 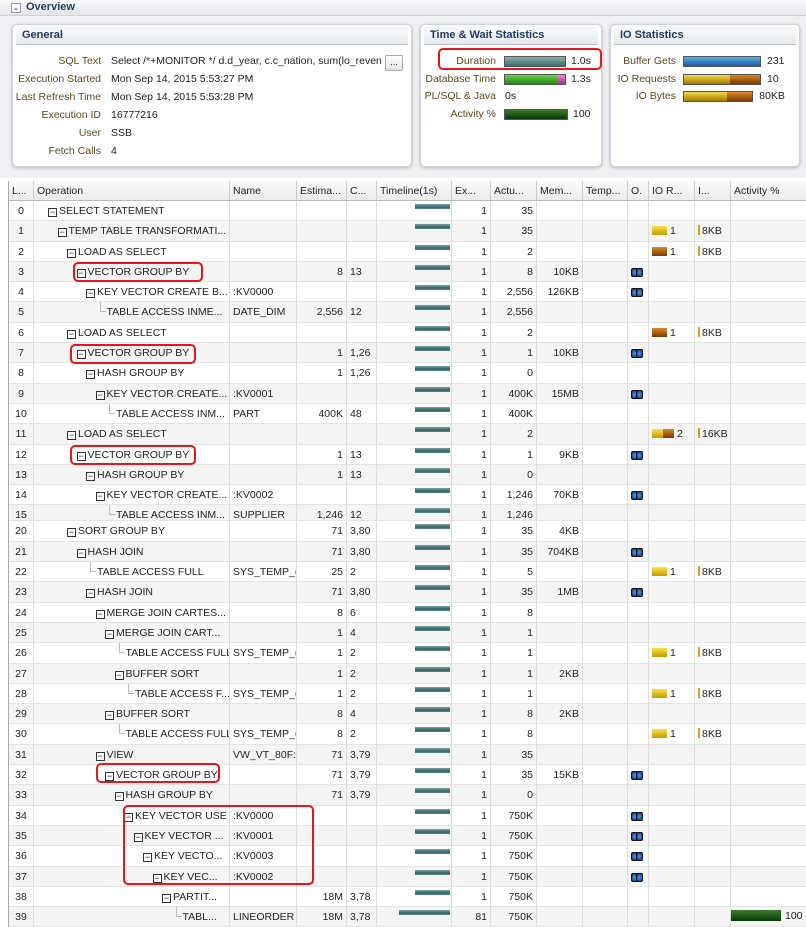 What do you see at coordinates (407, 495) in the screenshot?
I see `table-row: 14 − KEY VECTOR CREATE...:KV0002 1 1,246 70KB` at bounding box center [407, 495].